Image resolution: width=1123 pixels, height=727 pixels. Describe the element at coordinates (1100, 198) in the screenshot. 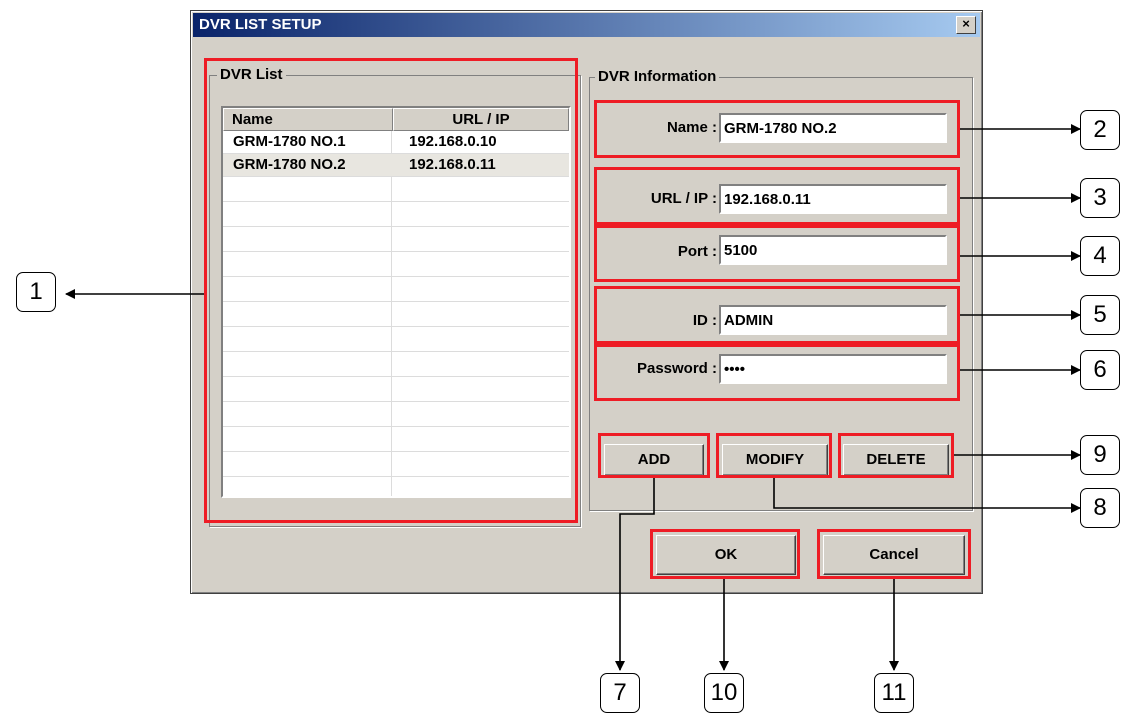

I see `callout-3: 3` at that location.